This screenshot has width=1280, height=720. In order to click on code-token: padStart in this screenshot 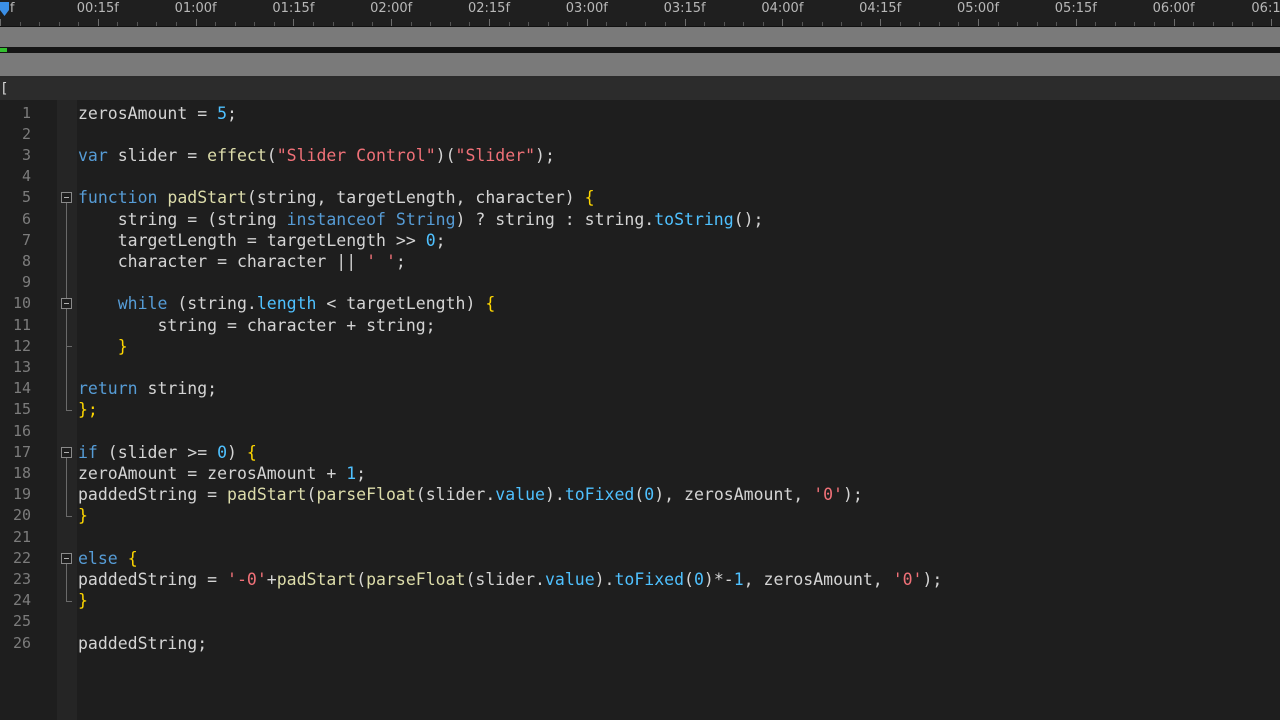, I will do `click(316, 579)`.